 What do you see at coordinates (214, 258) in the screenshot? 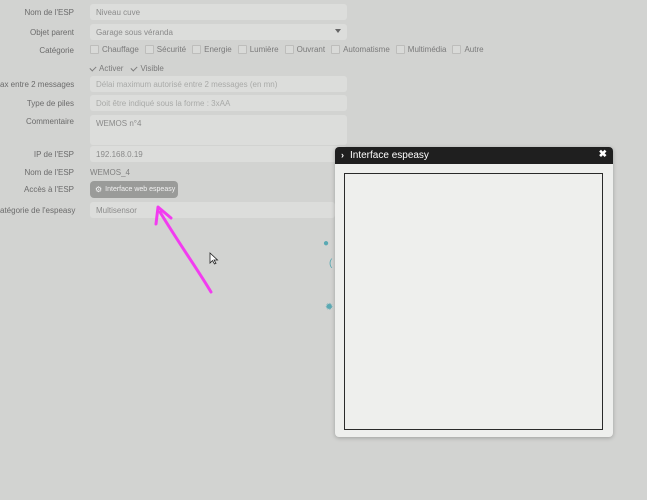
I see `mouse-cursor-icon` at bounding box center [214, 258].